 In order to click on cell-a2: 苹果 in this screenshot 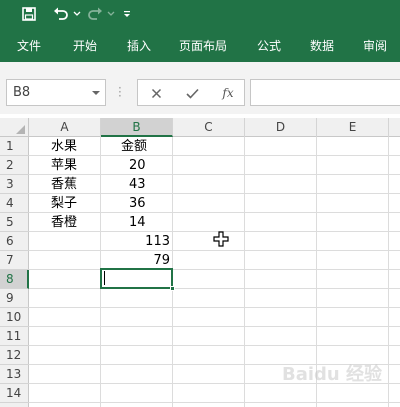, I will do `click(64, 165)`.